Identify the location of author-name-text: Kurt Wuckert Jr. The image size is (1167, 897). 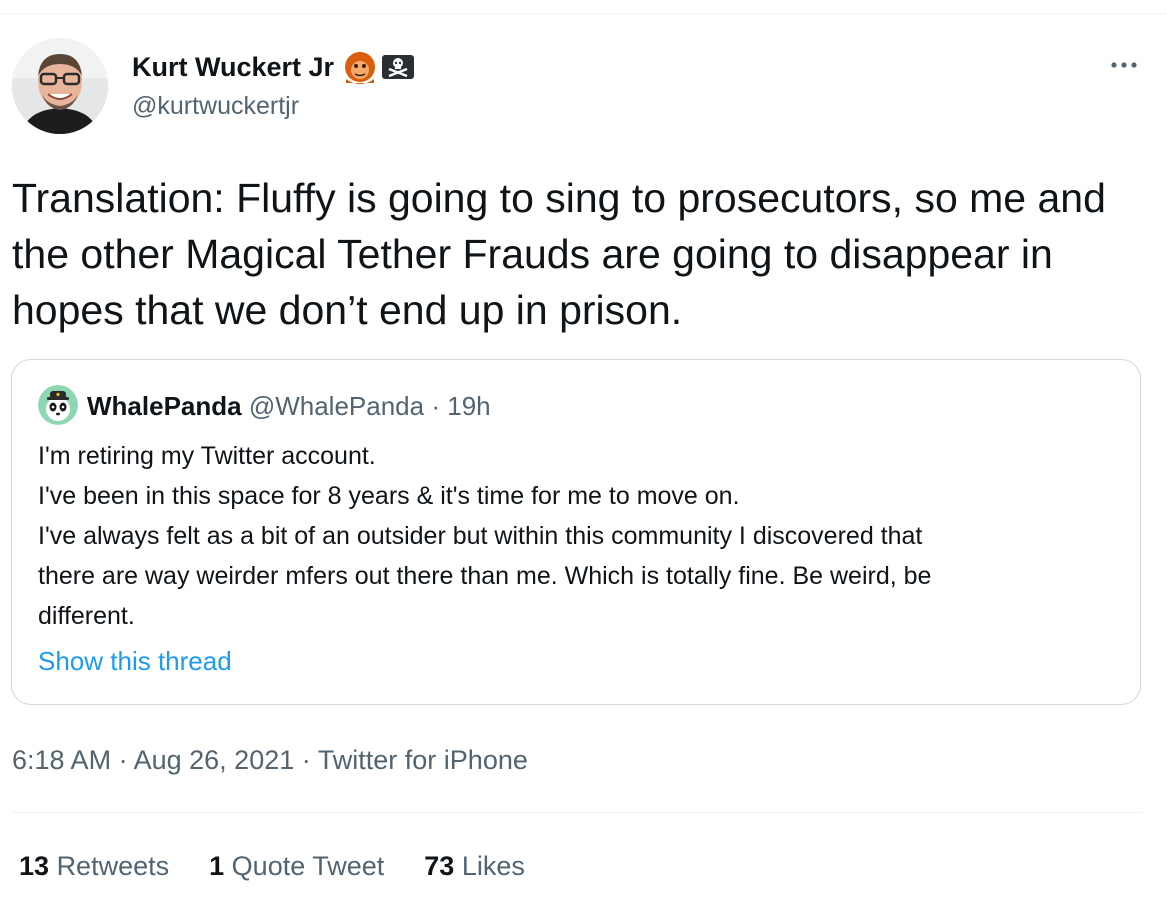
(233, 67).